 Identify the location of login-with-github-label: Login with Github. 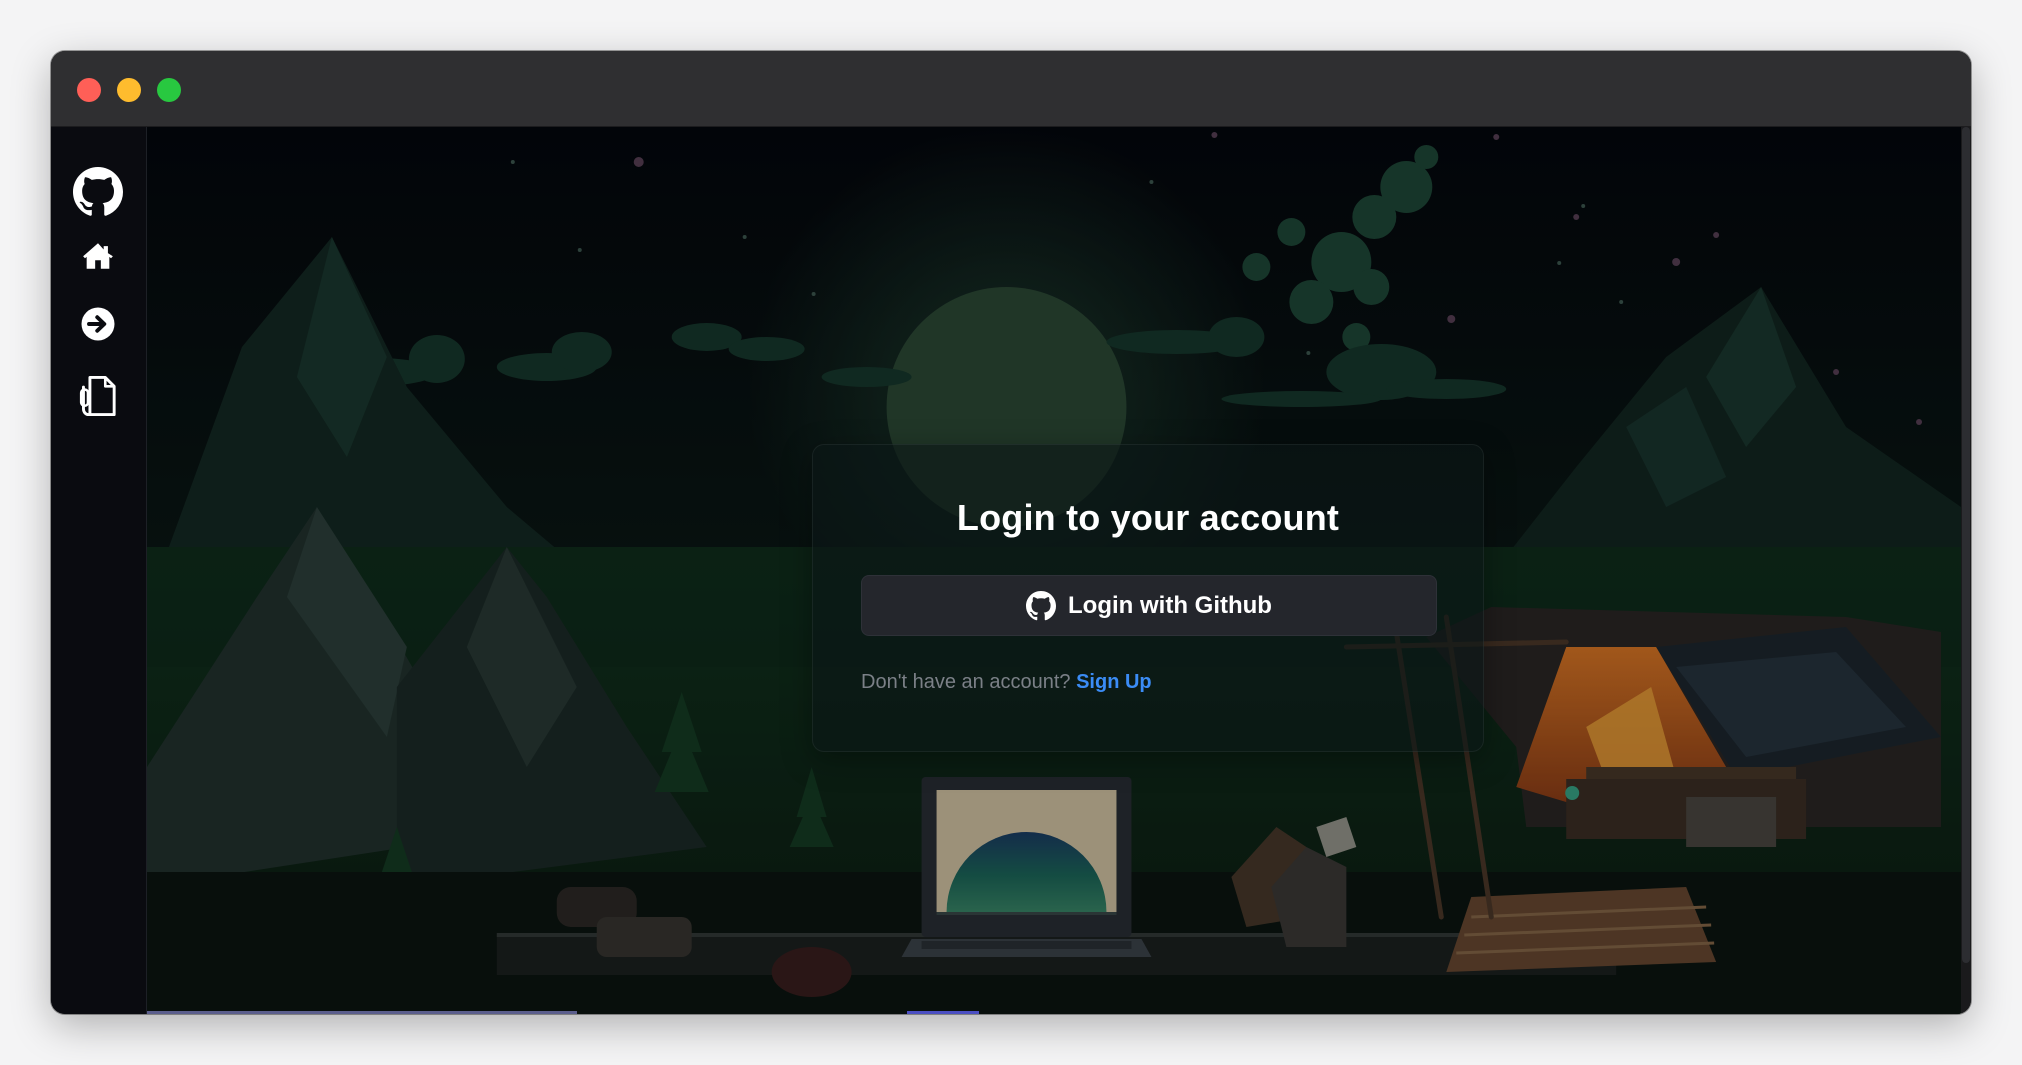
(1170, 605).